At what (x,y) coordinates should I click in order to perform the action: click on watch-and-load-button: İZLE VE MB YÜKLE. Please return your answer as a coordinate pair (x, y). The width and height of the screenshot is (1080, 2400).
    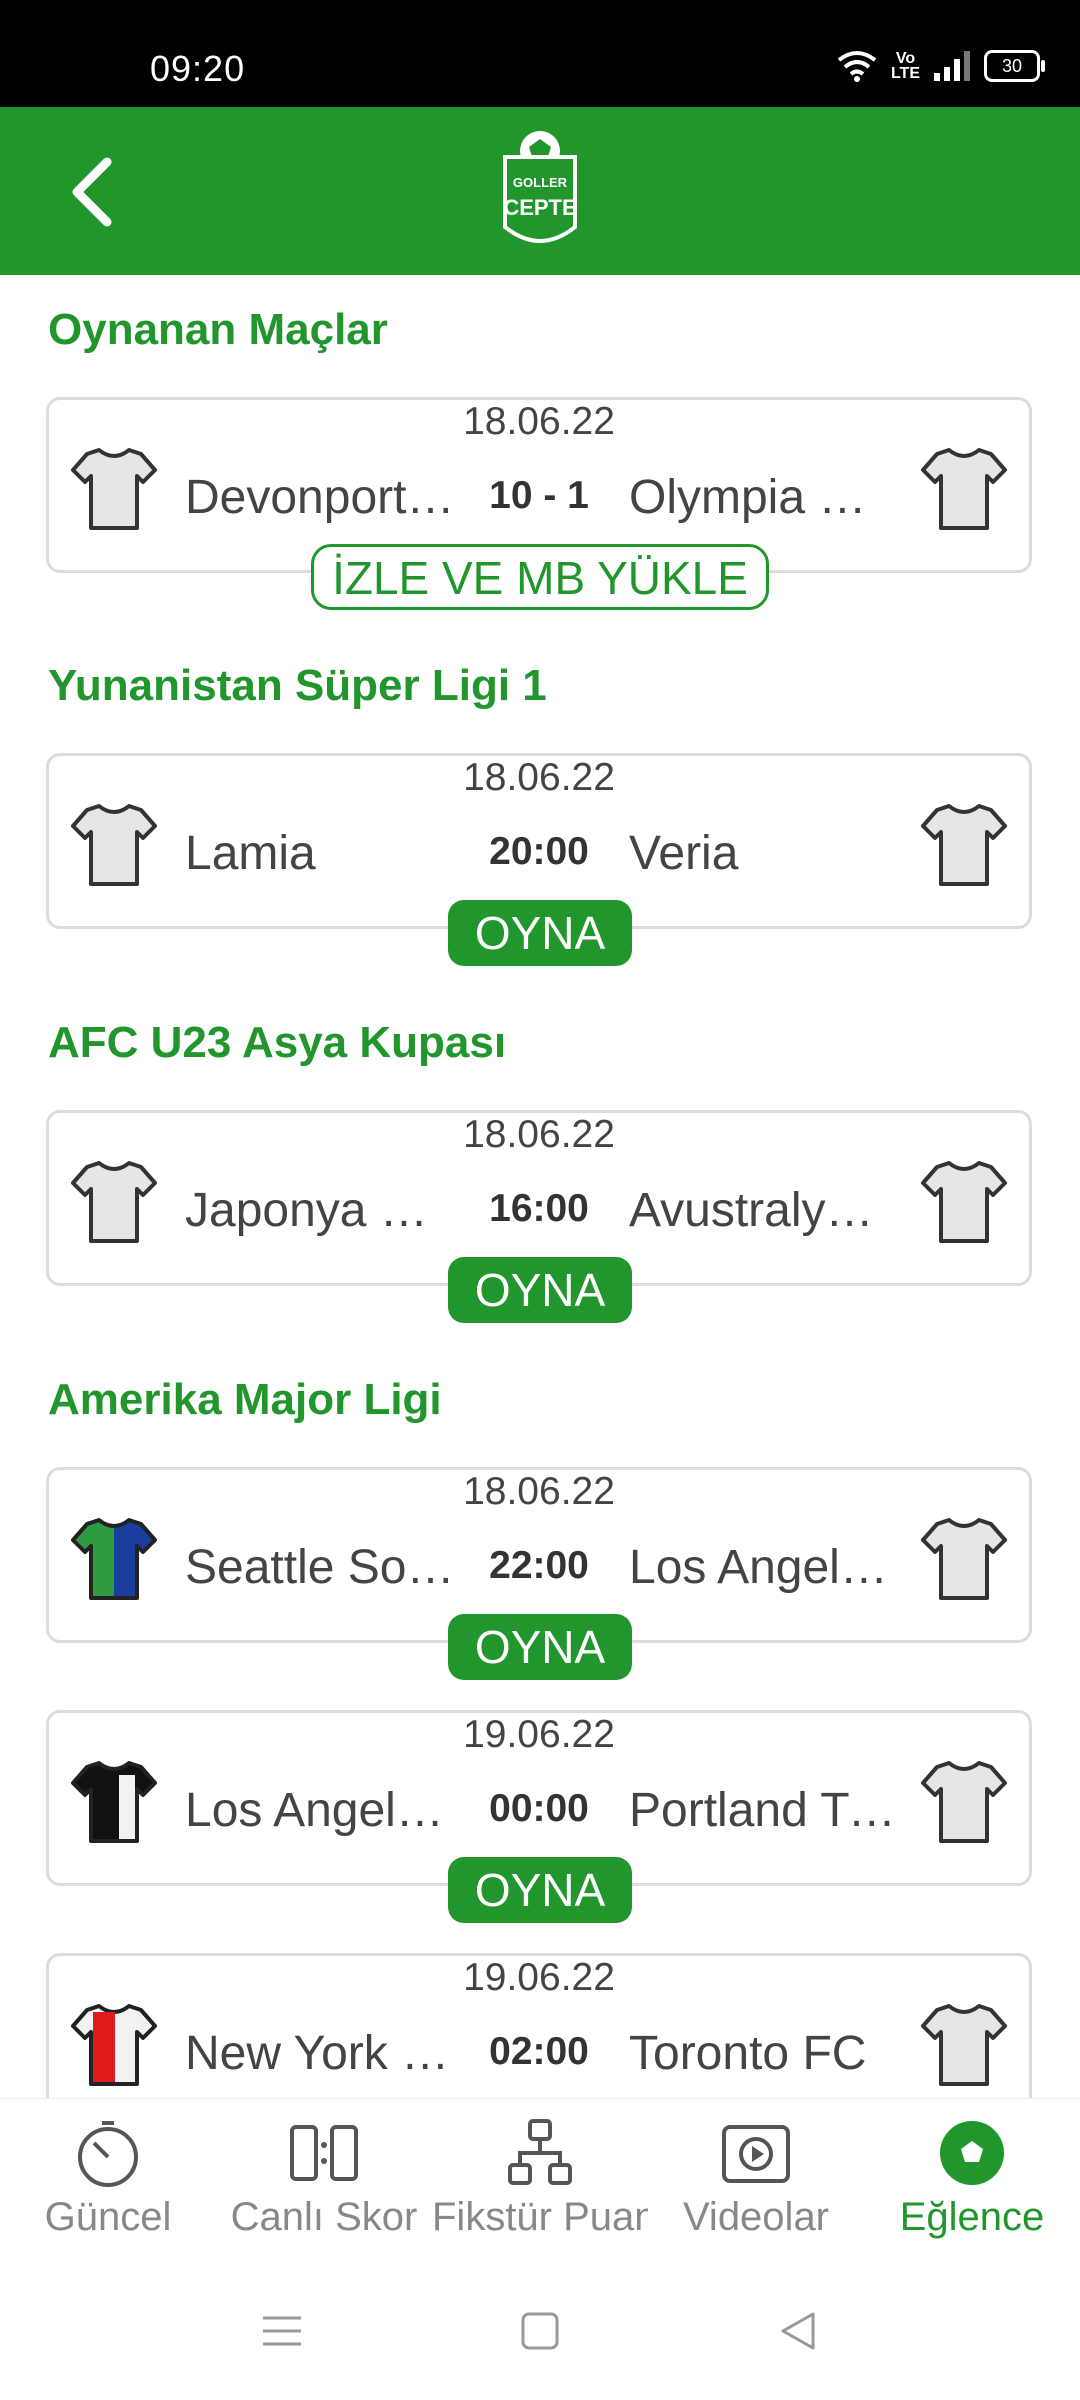
    Looking at the image, I should click on (540, 577).